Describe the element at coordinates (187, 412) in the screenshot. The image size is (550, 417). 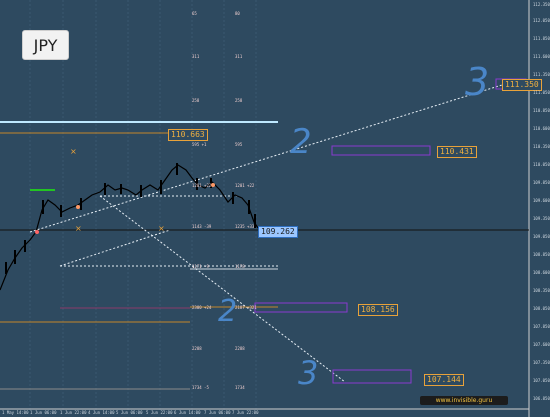
I see `x-tick: 6 Jun 14:00` at that location.